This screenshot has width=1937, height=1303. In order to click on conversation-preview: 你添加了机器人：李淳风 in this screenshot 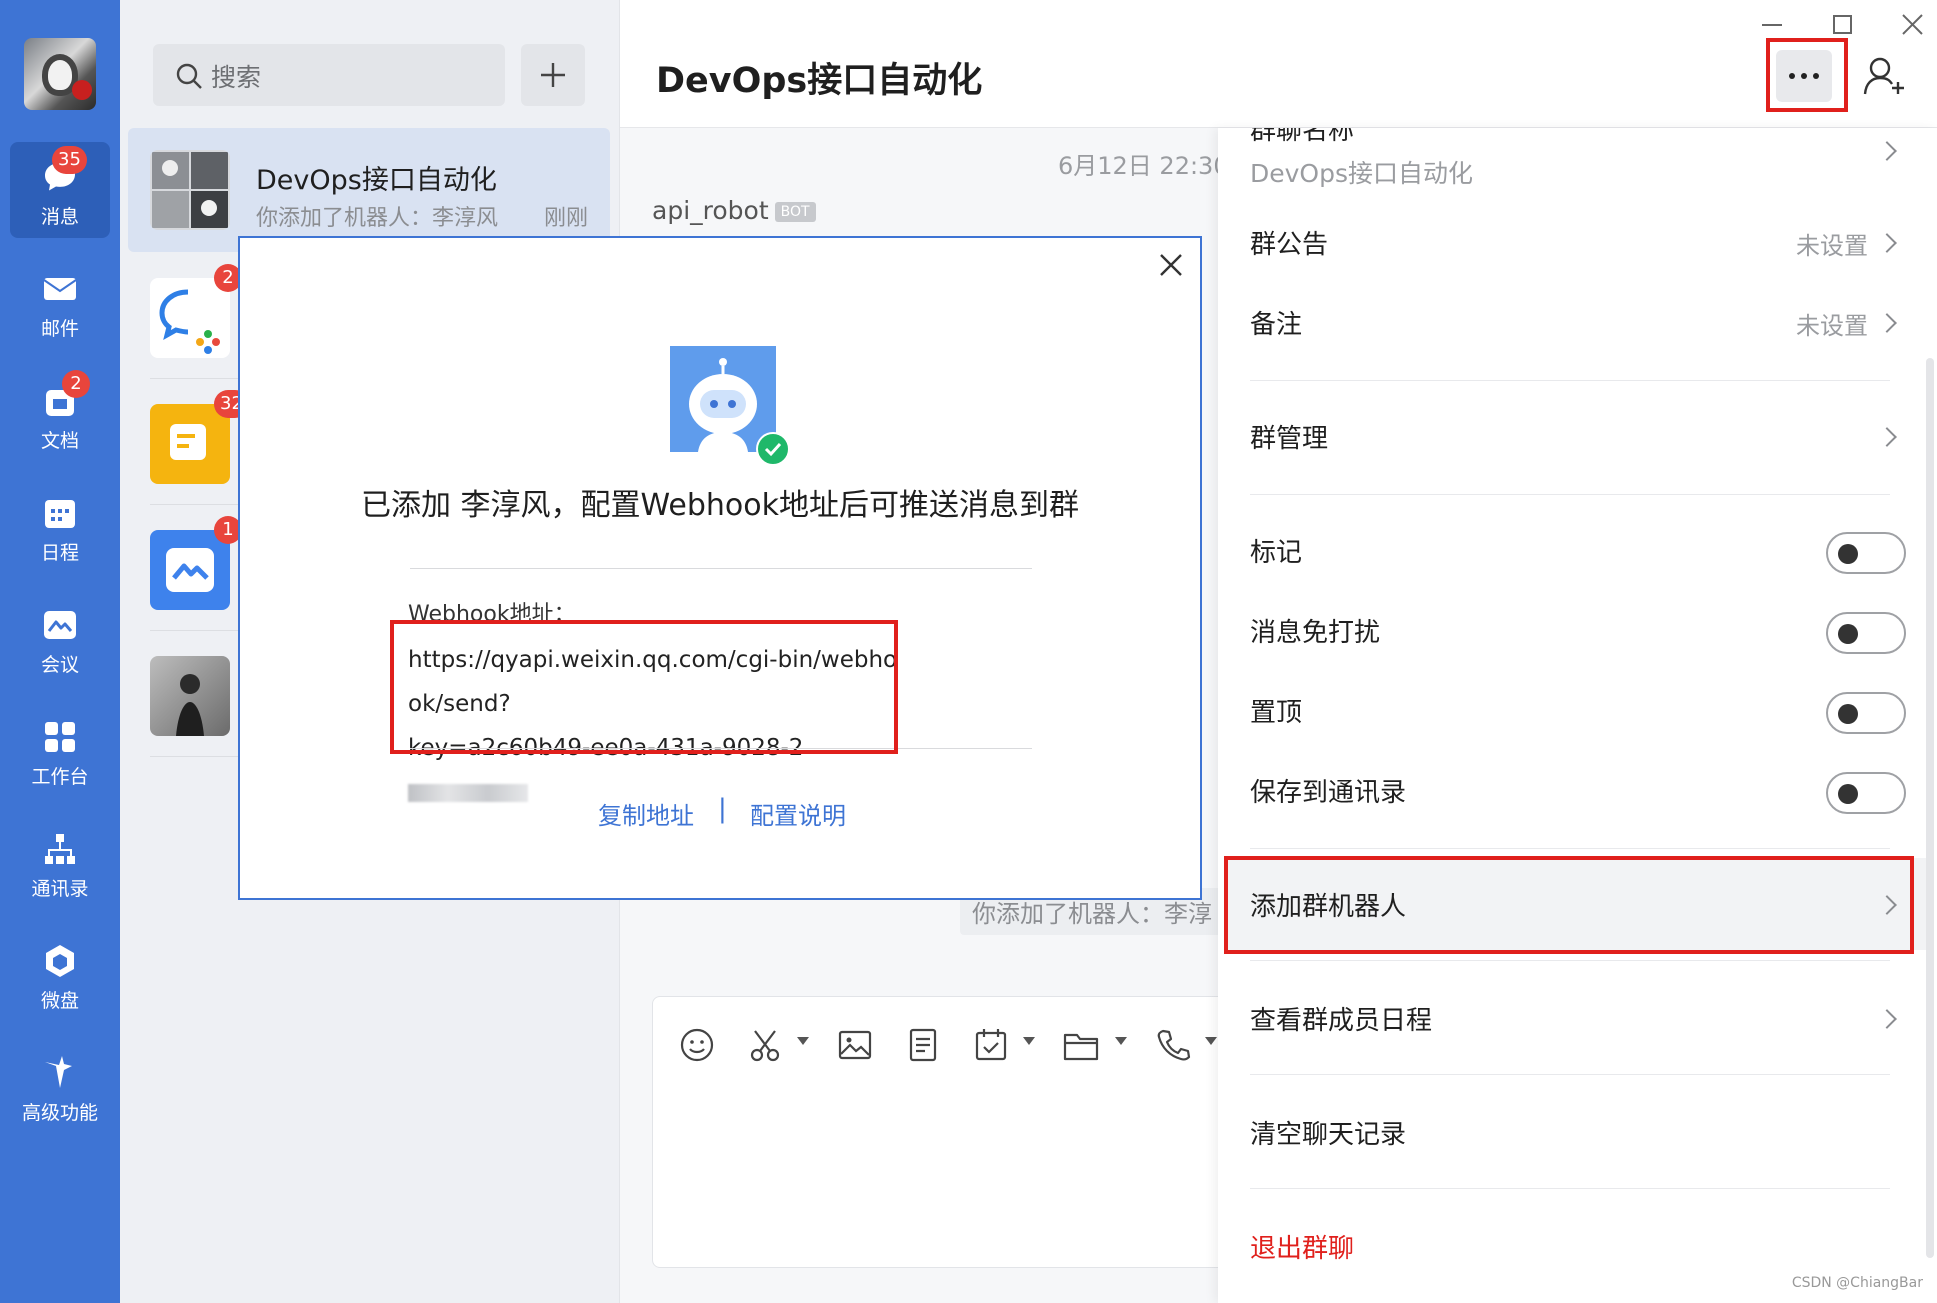, I will do `click(377, 218)`.